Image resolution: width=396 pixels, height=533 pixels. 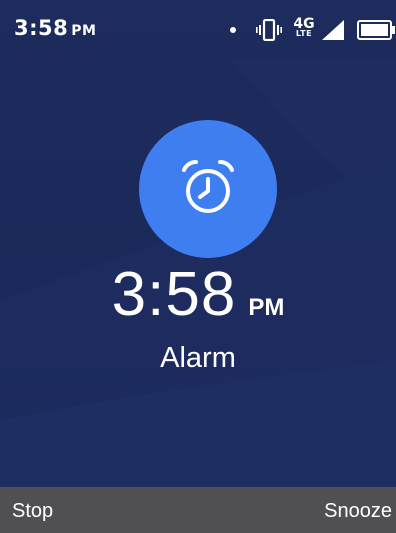 What do you see at coordinates (266, 307) in the screenshot?
I see `alarm-time-ampm: PM` at bounding box center [266, 307].